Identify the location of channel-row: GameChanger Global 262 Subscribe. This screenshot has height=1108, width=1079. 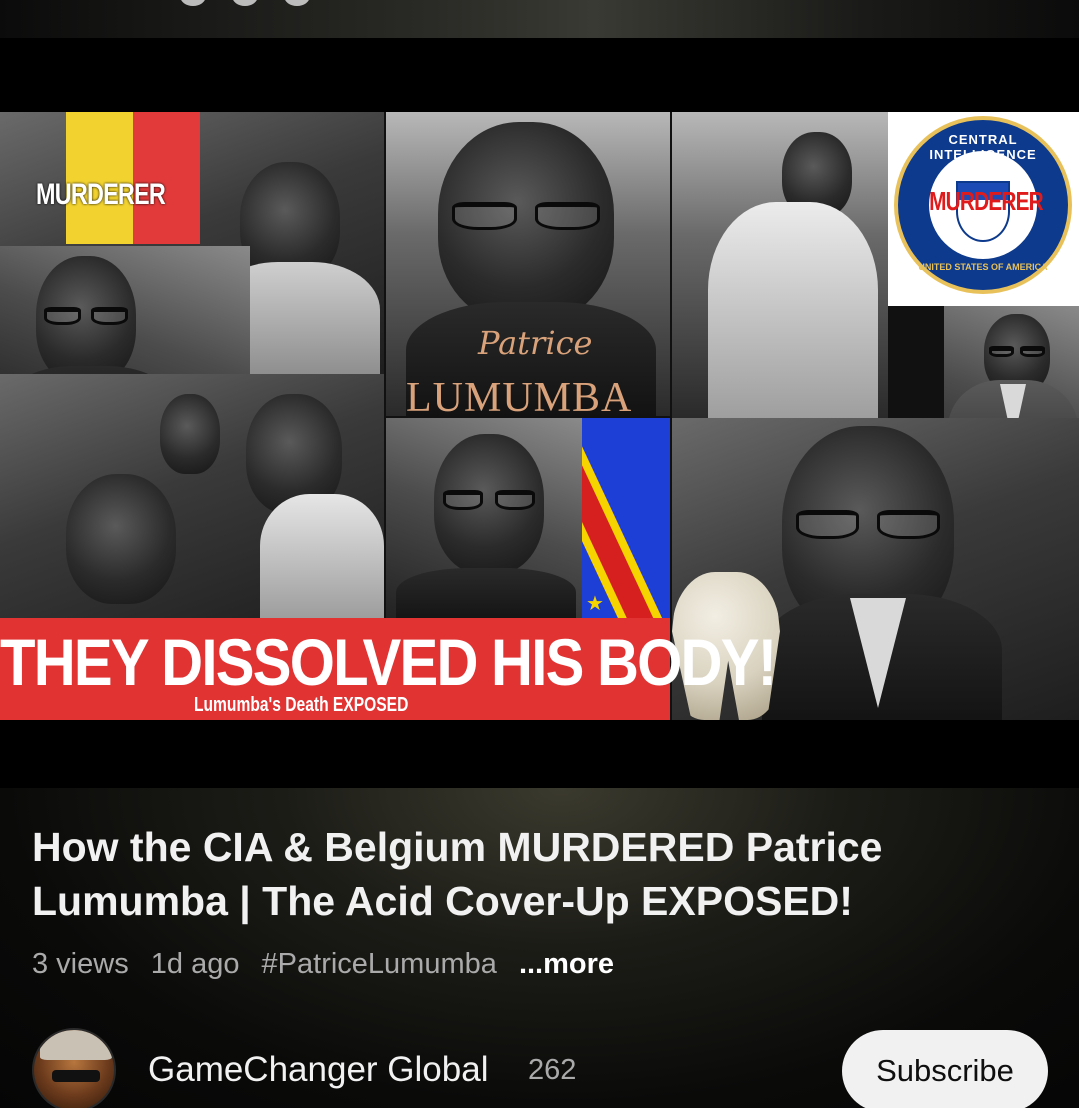
(540, 1068).